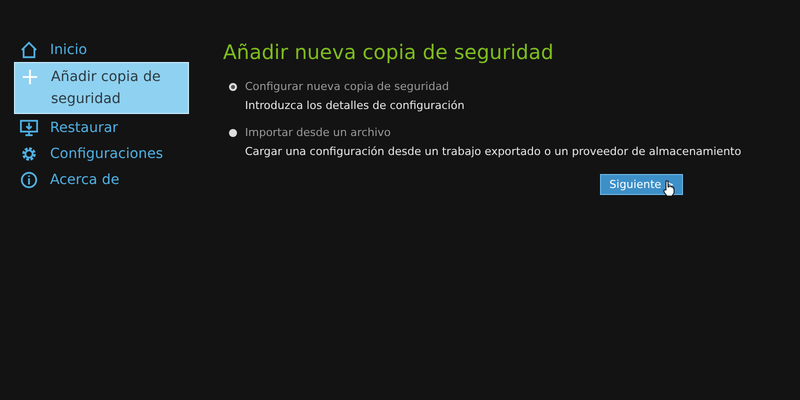  I want to click on option-description: Cargar una configuración desde un trabajo exportado o un proveedor de almacenamiento, so click(493, 151).